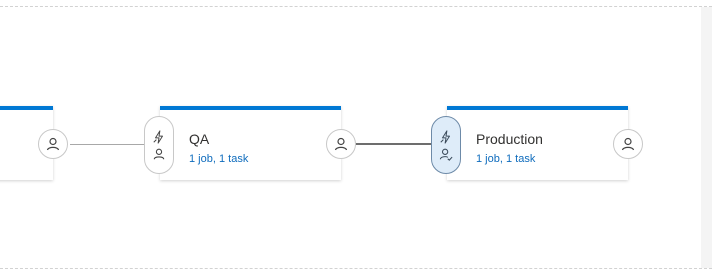 The height and width of the screenshot is (272, 712). Describe the element at coordinates (199, 139) in the screenshot. I see `stage-name: QA` at that location.